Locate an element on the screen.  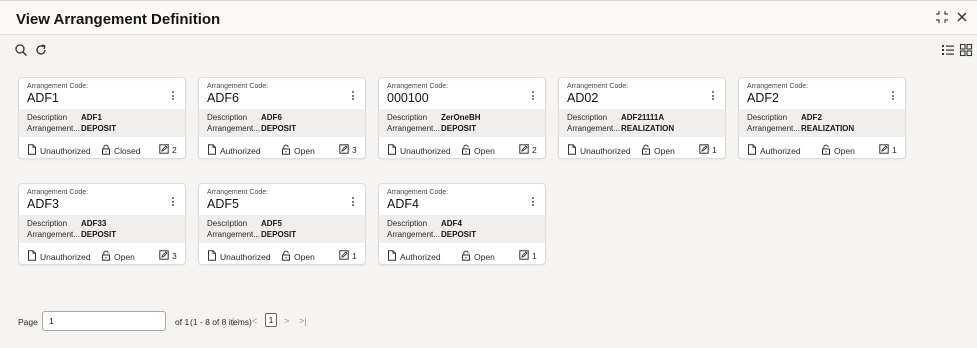
card-footer: Unauthorized Open 1 is located at coordinates (282, 255).